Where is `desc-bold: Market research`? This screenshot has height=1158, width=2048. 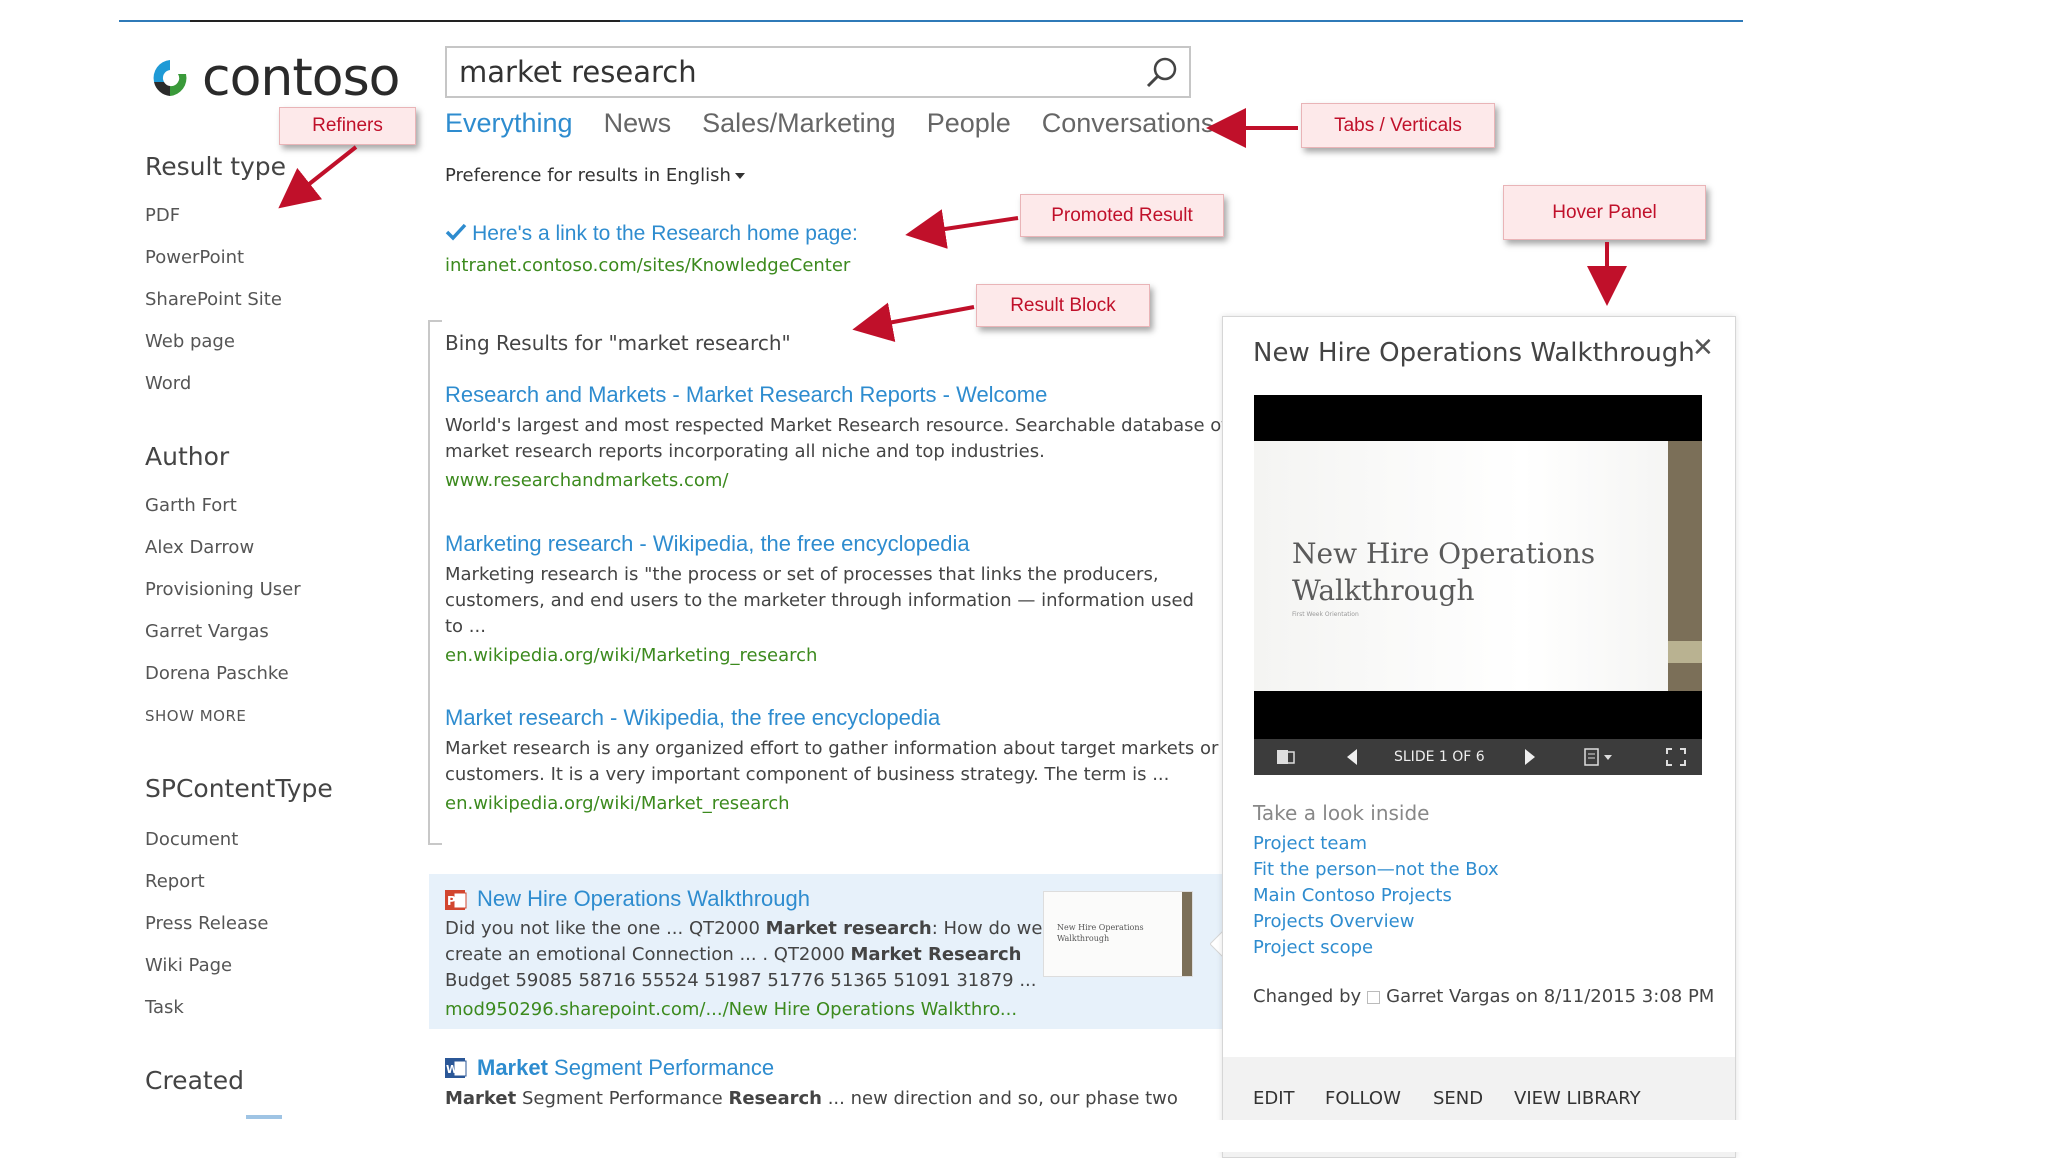 desc-bold: Market research is located at coordinates (848, 928).